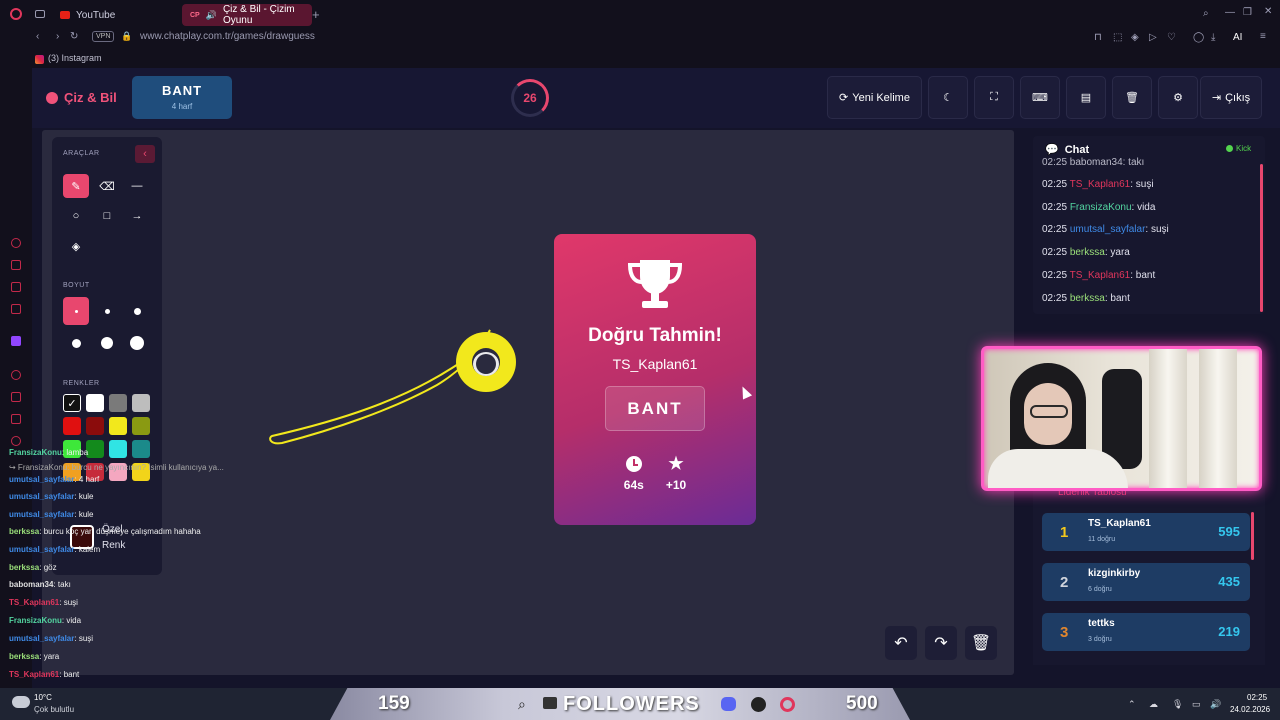 The image size is (1280, 720). Describe the element at coordinates (1237, 37) in the screenshot. I see `ai-button: AI` at that location.